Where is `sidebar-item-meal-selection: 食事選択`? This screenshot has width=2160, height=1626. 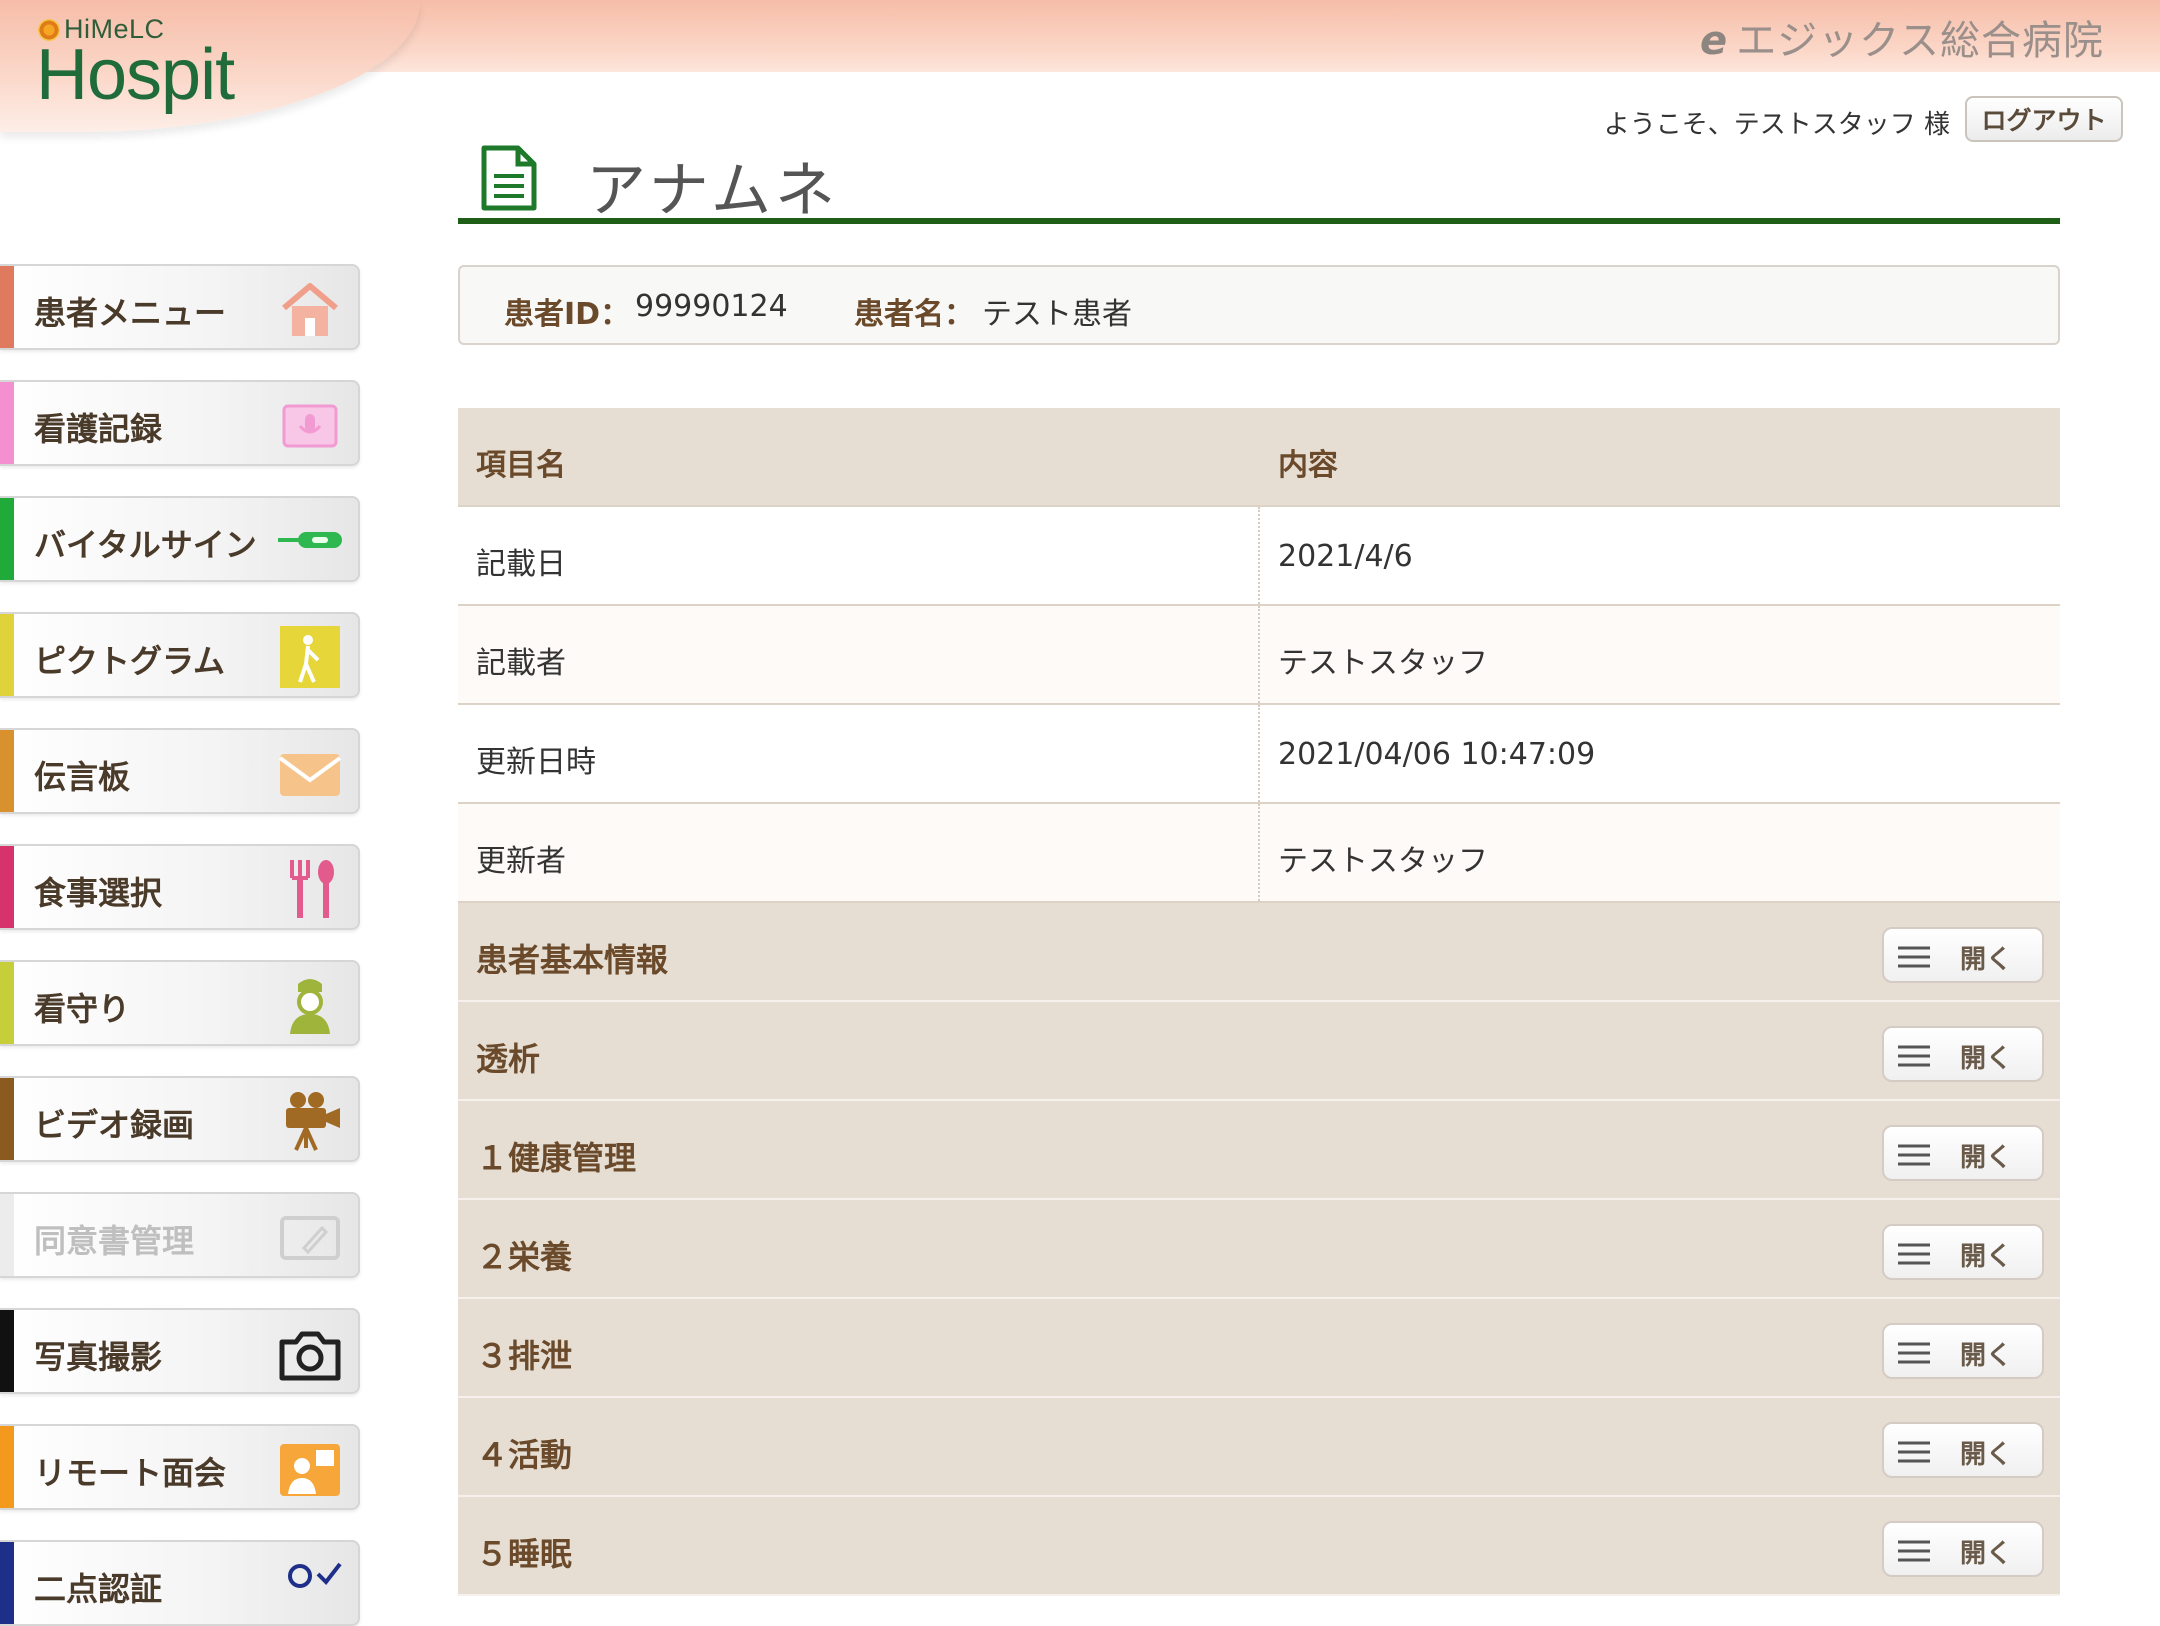 sidebar-item-meal-selection: 食事選択 is located at coordinates (180, 887).